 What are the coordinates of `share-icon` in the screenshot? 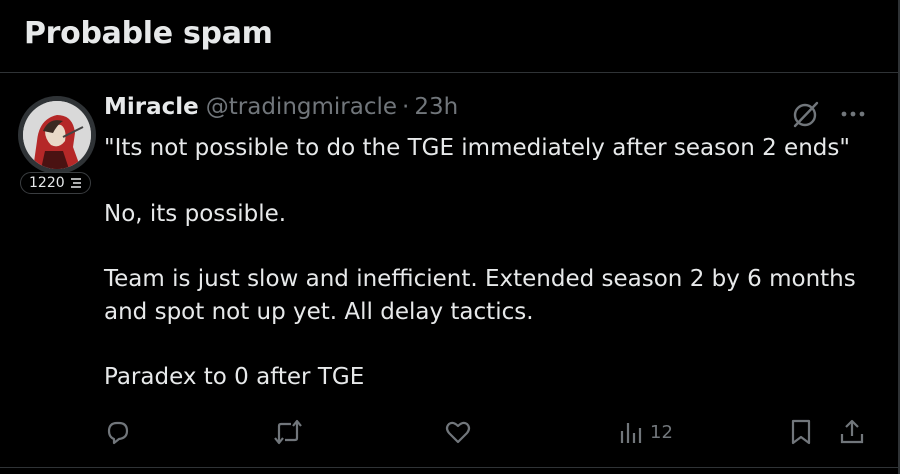 It's located at (852, 432).